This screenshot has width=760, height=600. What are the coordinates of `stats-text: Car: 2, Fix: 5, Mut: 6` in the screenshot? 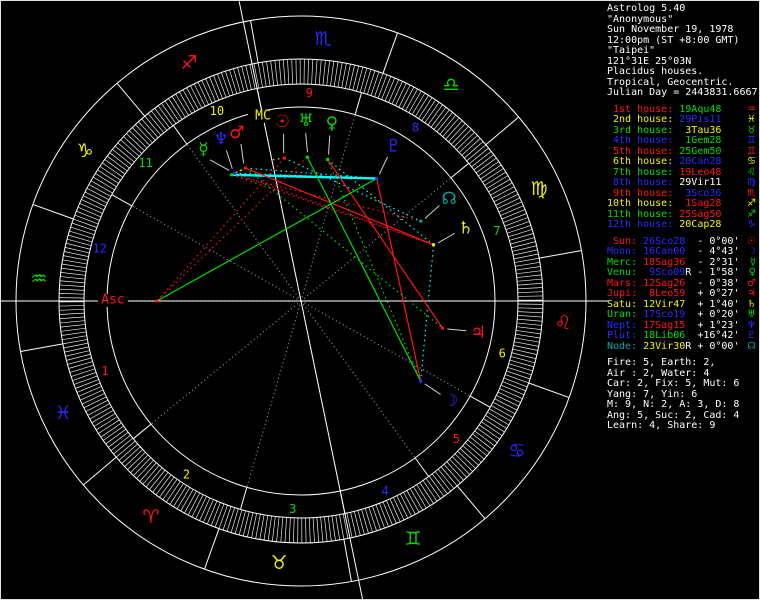 It's located at (673, 383).